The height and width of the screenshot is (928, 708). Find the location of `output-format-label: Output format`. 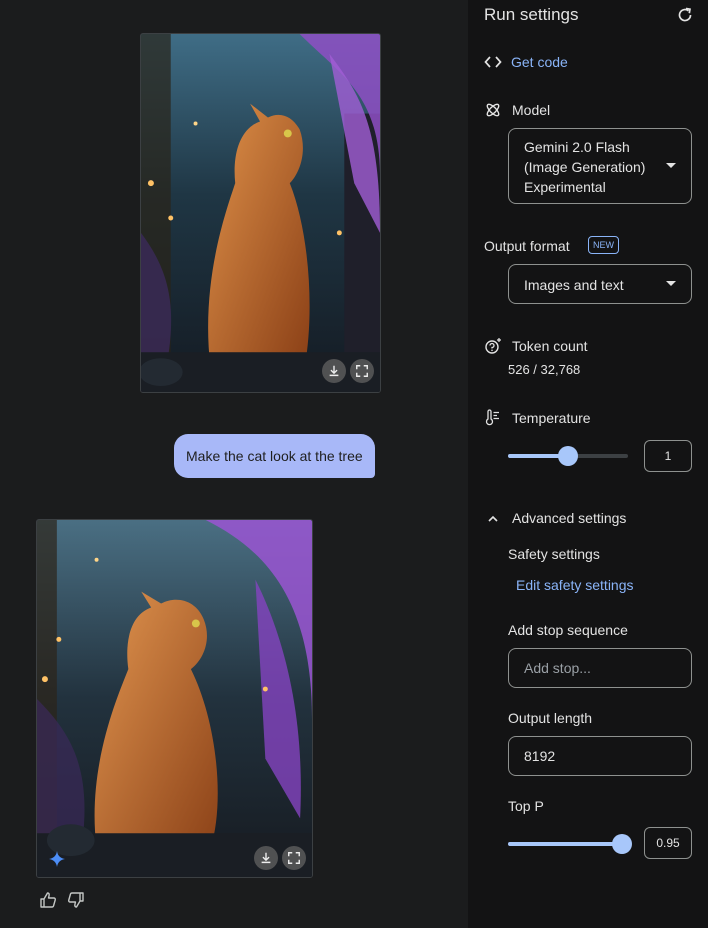

output-format-label: Output format is located at coordinates (527, 246).